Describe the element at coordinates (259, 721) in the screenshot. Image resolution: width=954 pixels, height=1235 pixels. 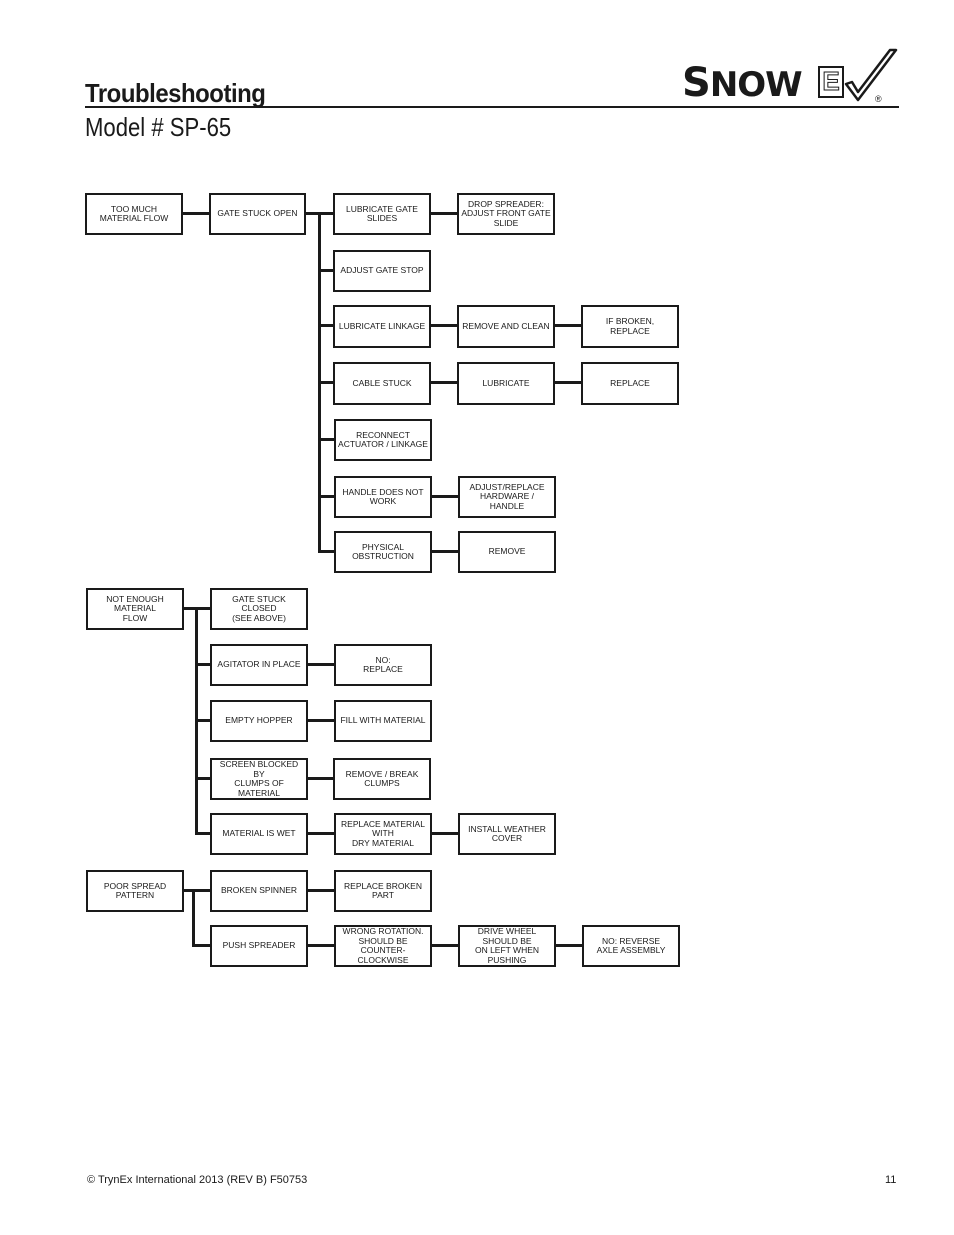
I see `flow-box-empty-hopper: EMPTY HOPPER` at that location.